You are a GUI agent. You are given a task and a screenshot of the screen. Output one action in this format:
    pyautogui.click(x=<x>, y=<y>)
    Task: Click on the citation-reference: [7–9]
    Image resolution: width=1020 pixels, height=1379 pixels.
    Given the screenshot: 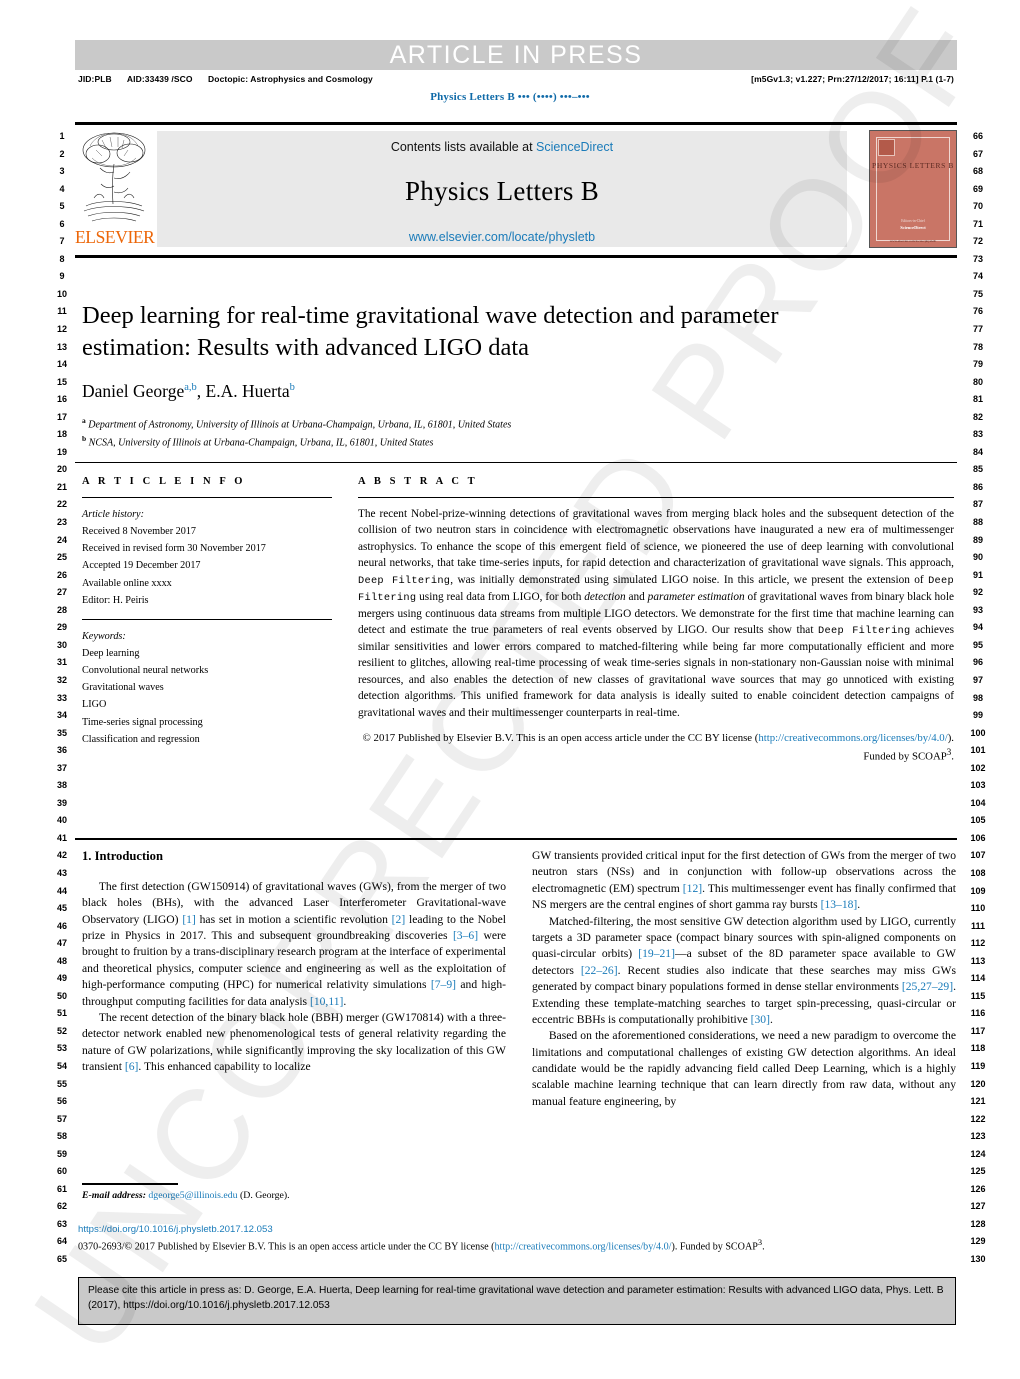 What is the action you would take?
    pyautogui.click(x=443, y=984)
    